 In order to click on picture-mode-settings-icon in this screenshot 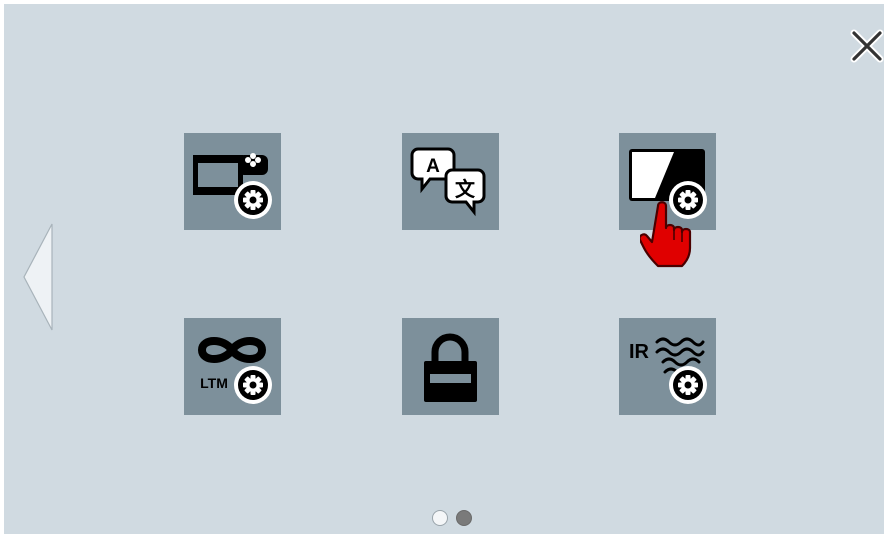, I will do `click(668, 184)`.